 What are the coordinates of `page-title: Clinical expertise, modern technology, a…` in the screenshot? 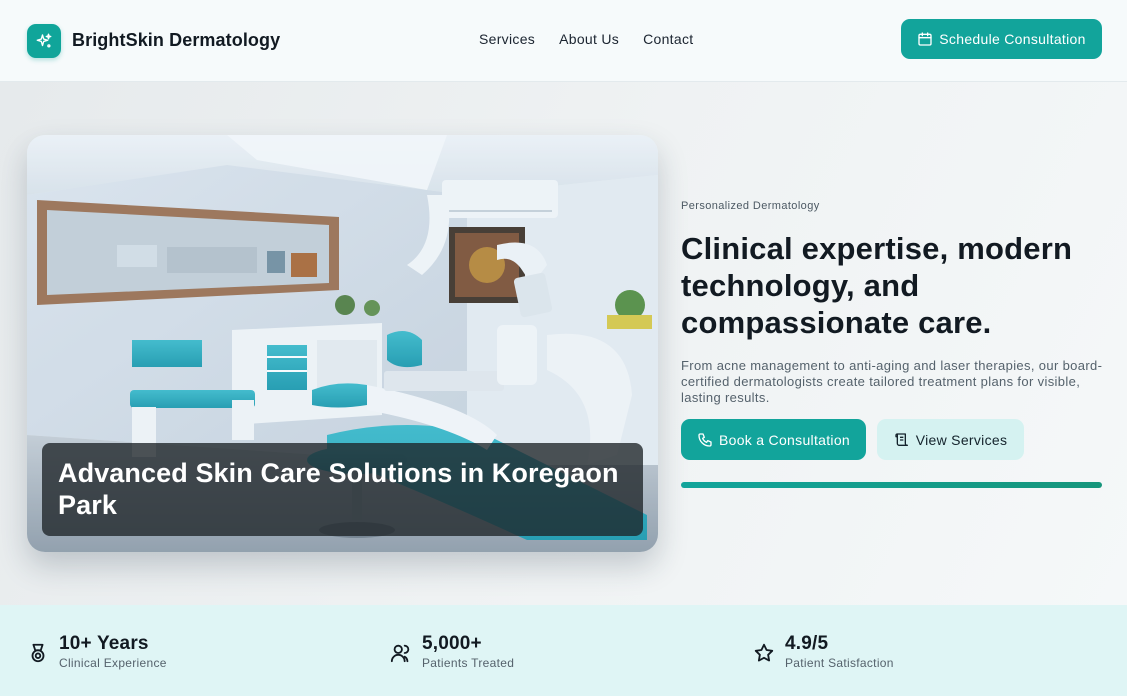 It's located at (877, 285).